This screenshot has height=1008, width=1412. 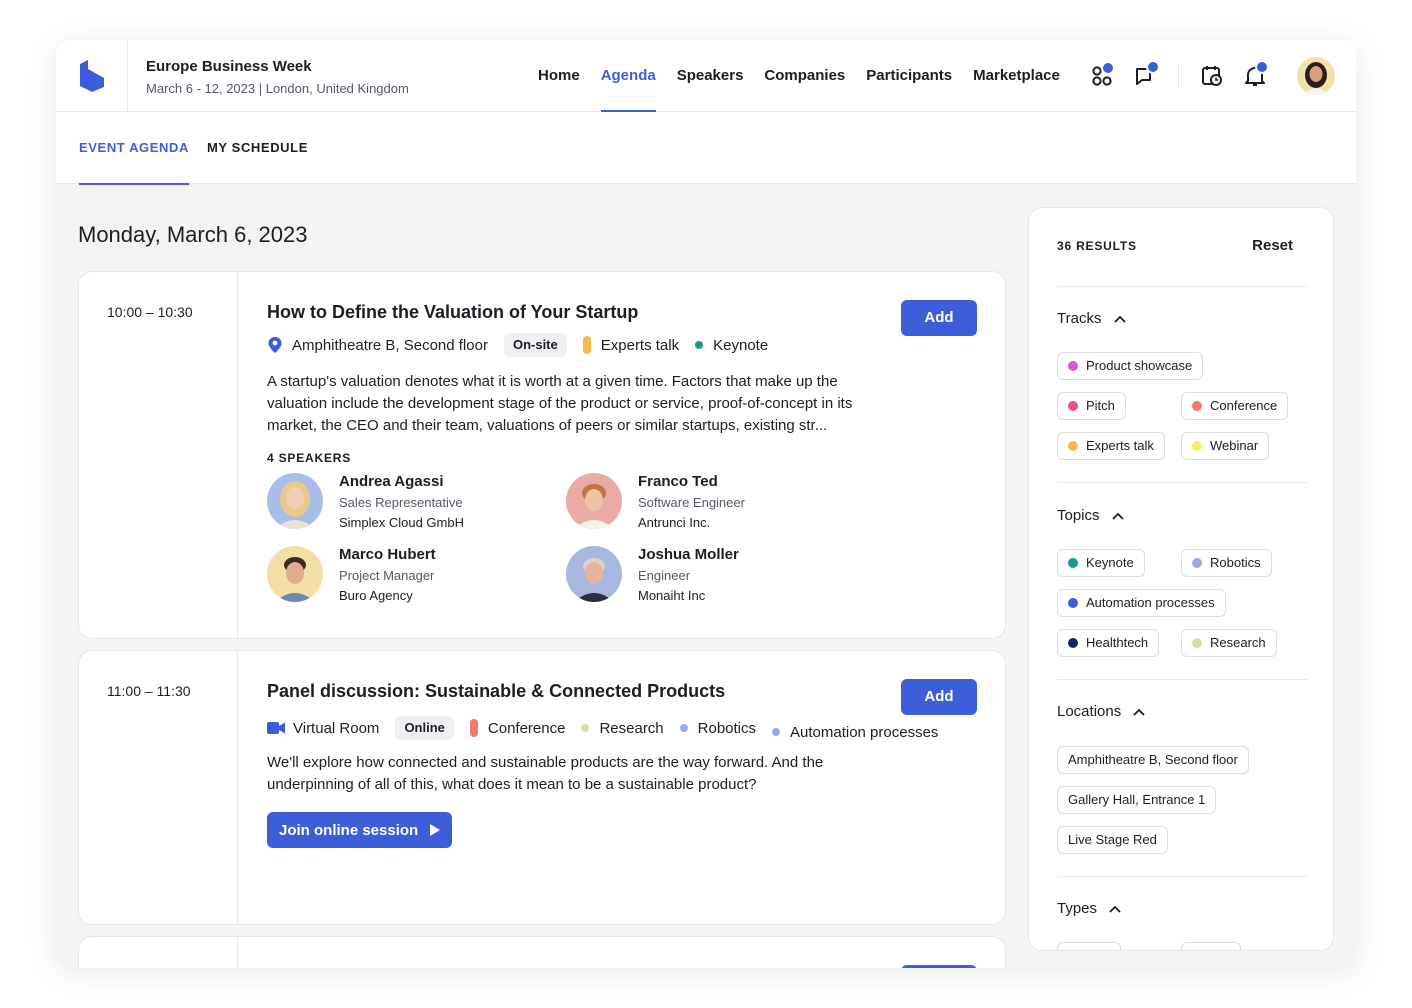 What do you see at coordinates (1089, 908) in the screenshot?
I see `types-section-toggle: Types` at bounding box center [1089, 908].